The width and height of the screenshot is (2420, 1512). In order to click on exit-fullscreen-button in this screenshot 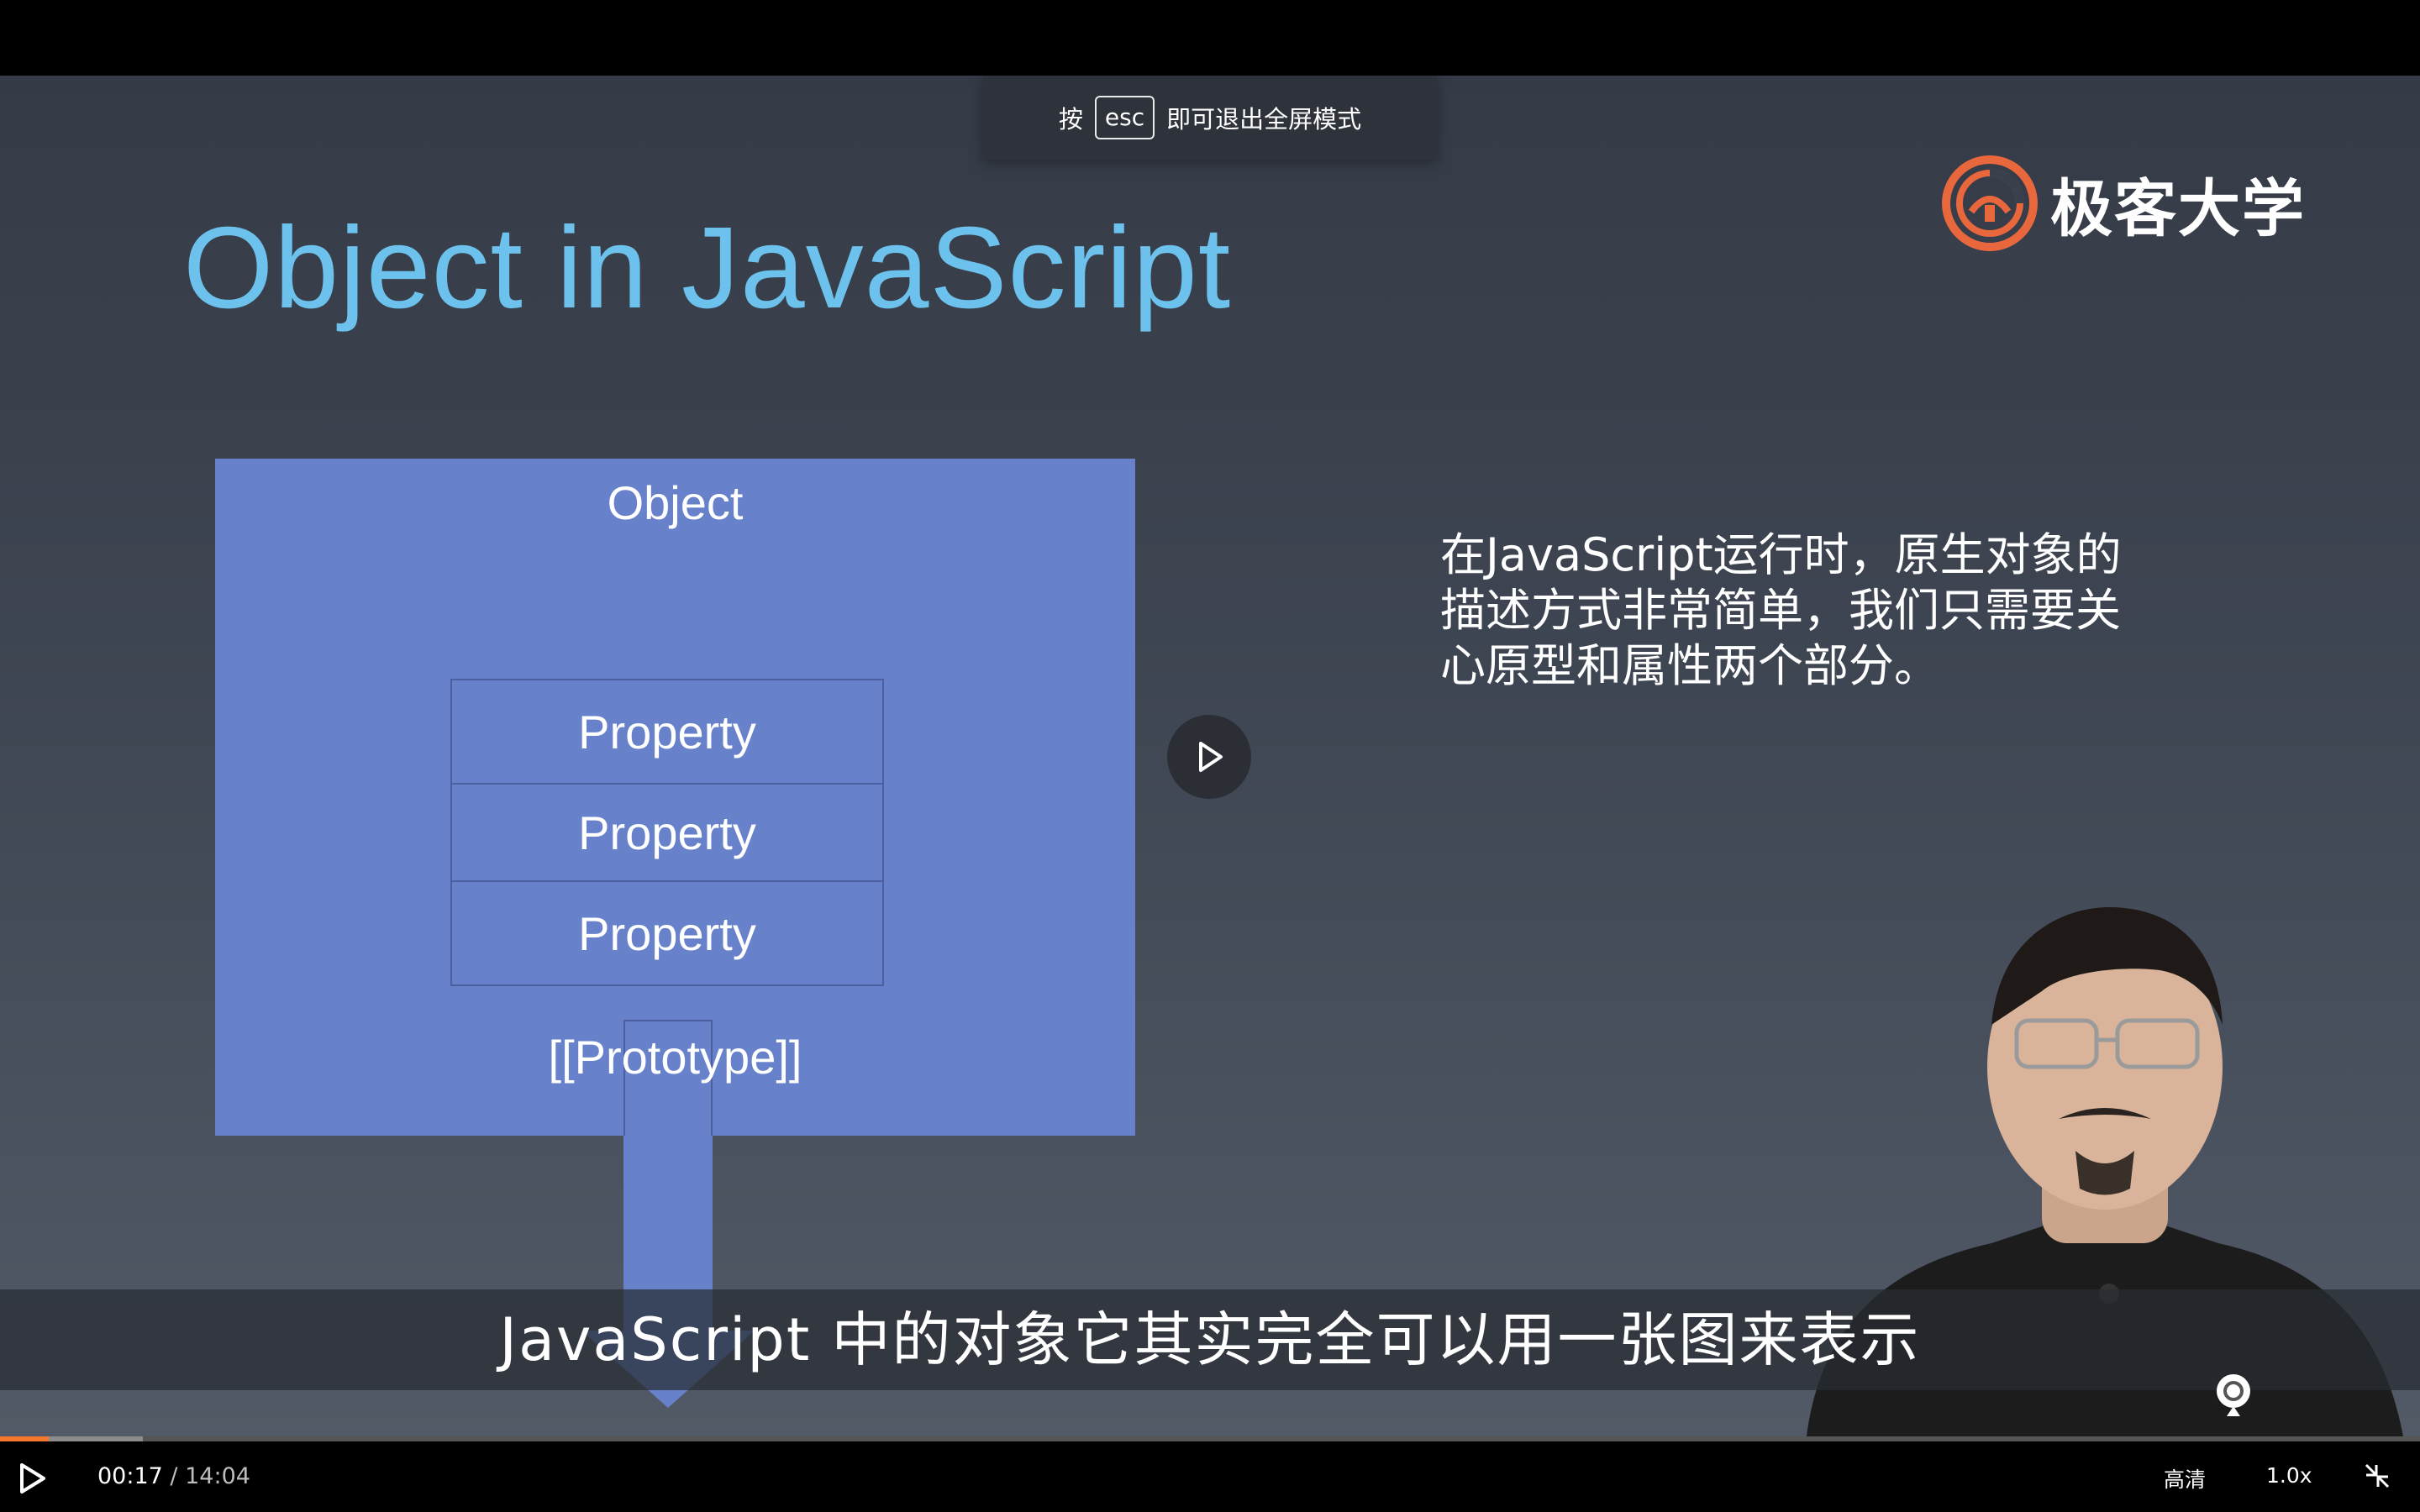, I will do `click(2377, 1478)`.